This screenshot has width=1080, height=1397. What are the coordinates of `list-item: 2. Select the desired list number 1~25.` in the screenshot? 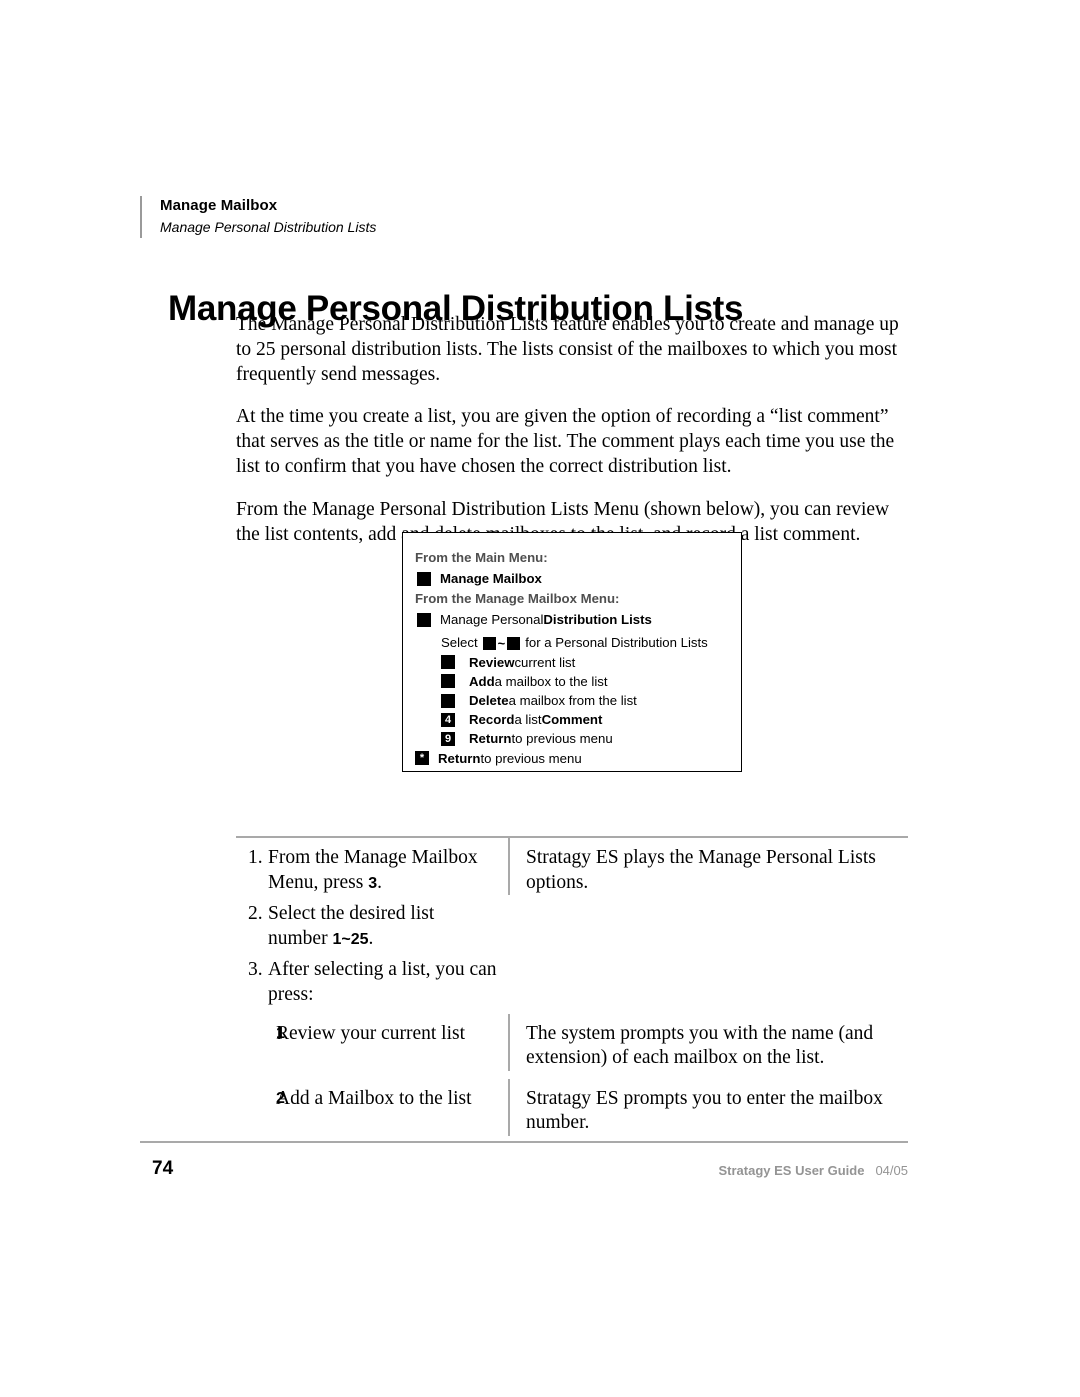 It's located at (367, 927).